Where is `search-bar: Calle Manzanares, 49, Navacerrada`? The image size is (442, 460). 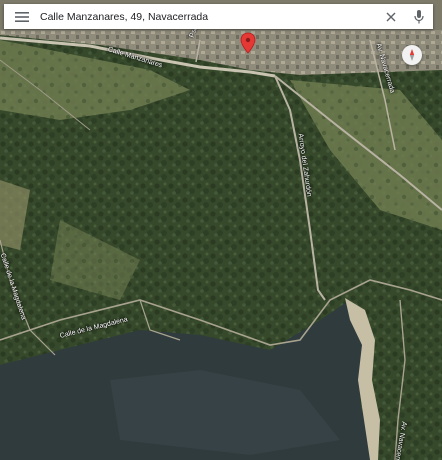
search-bar: Calle Manzanares, 49, Navacerrada is located at coordinates (218, 16).